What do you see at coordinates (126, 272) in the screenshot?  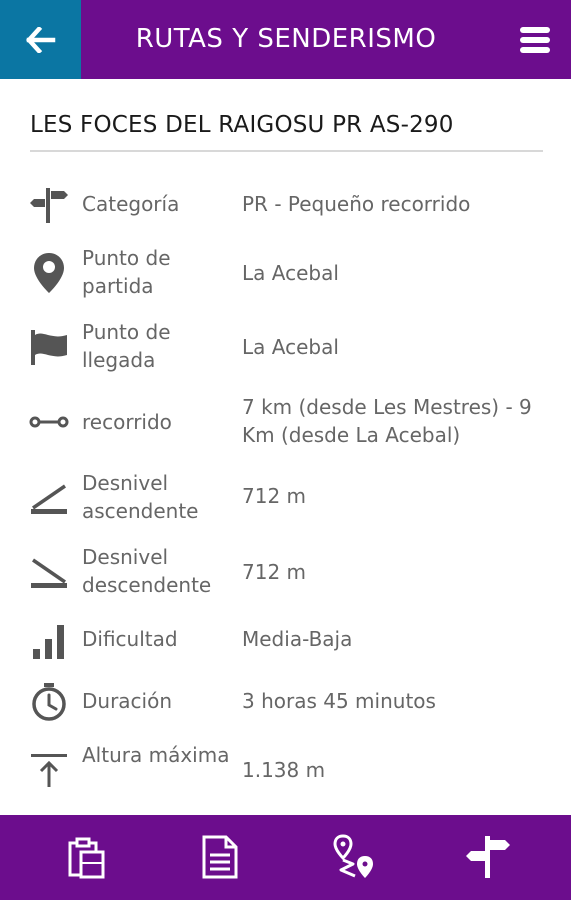 I see `start-point-label: Punto de partida` at bounding box center [126, 272].